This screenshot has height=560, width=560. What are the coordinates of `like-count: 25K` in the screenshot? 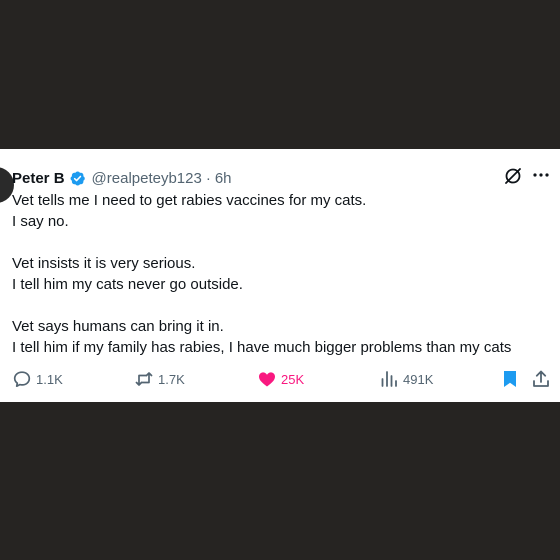 It's located at (293, 379).